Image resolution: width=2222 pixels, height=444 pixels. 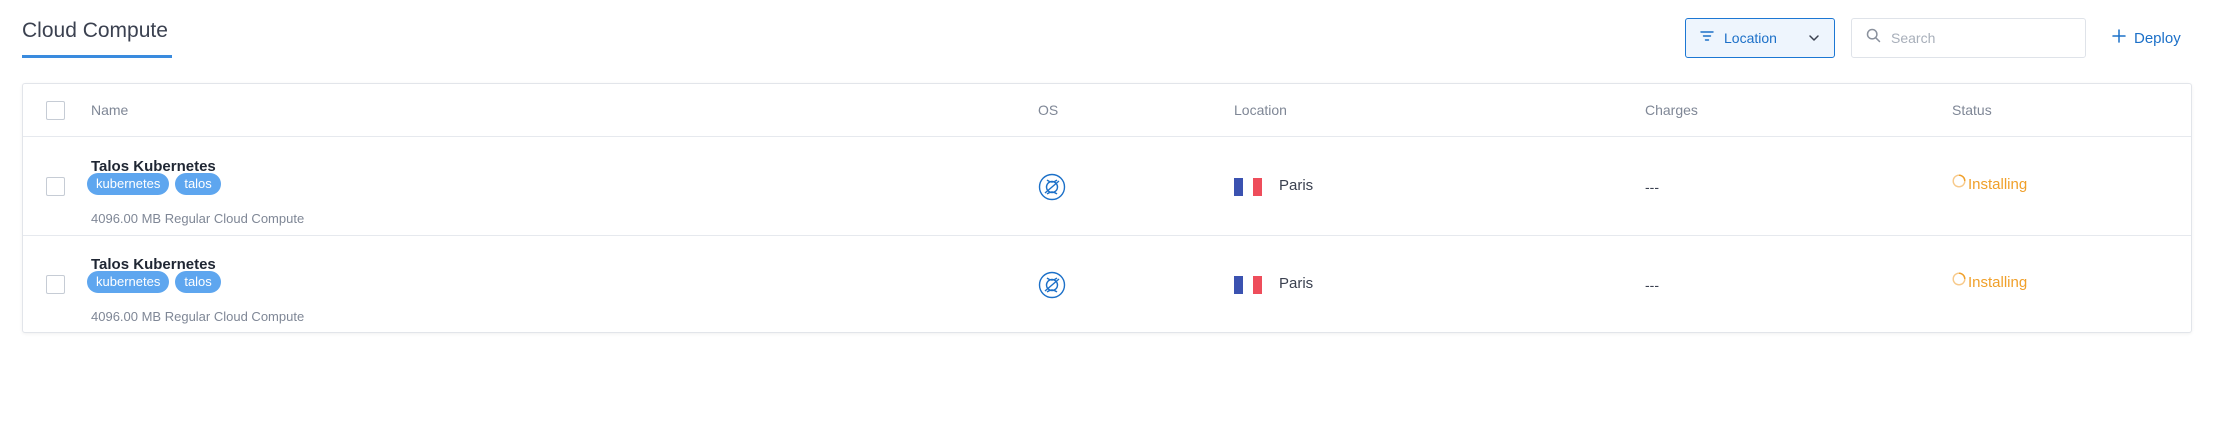 I want to click on page-title: Cloud Compute, so click(x=95, y=30).